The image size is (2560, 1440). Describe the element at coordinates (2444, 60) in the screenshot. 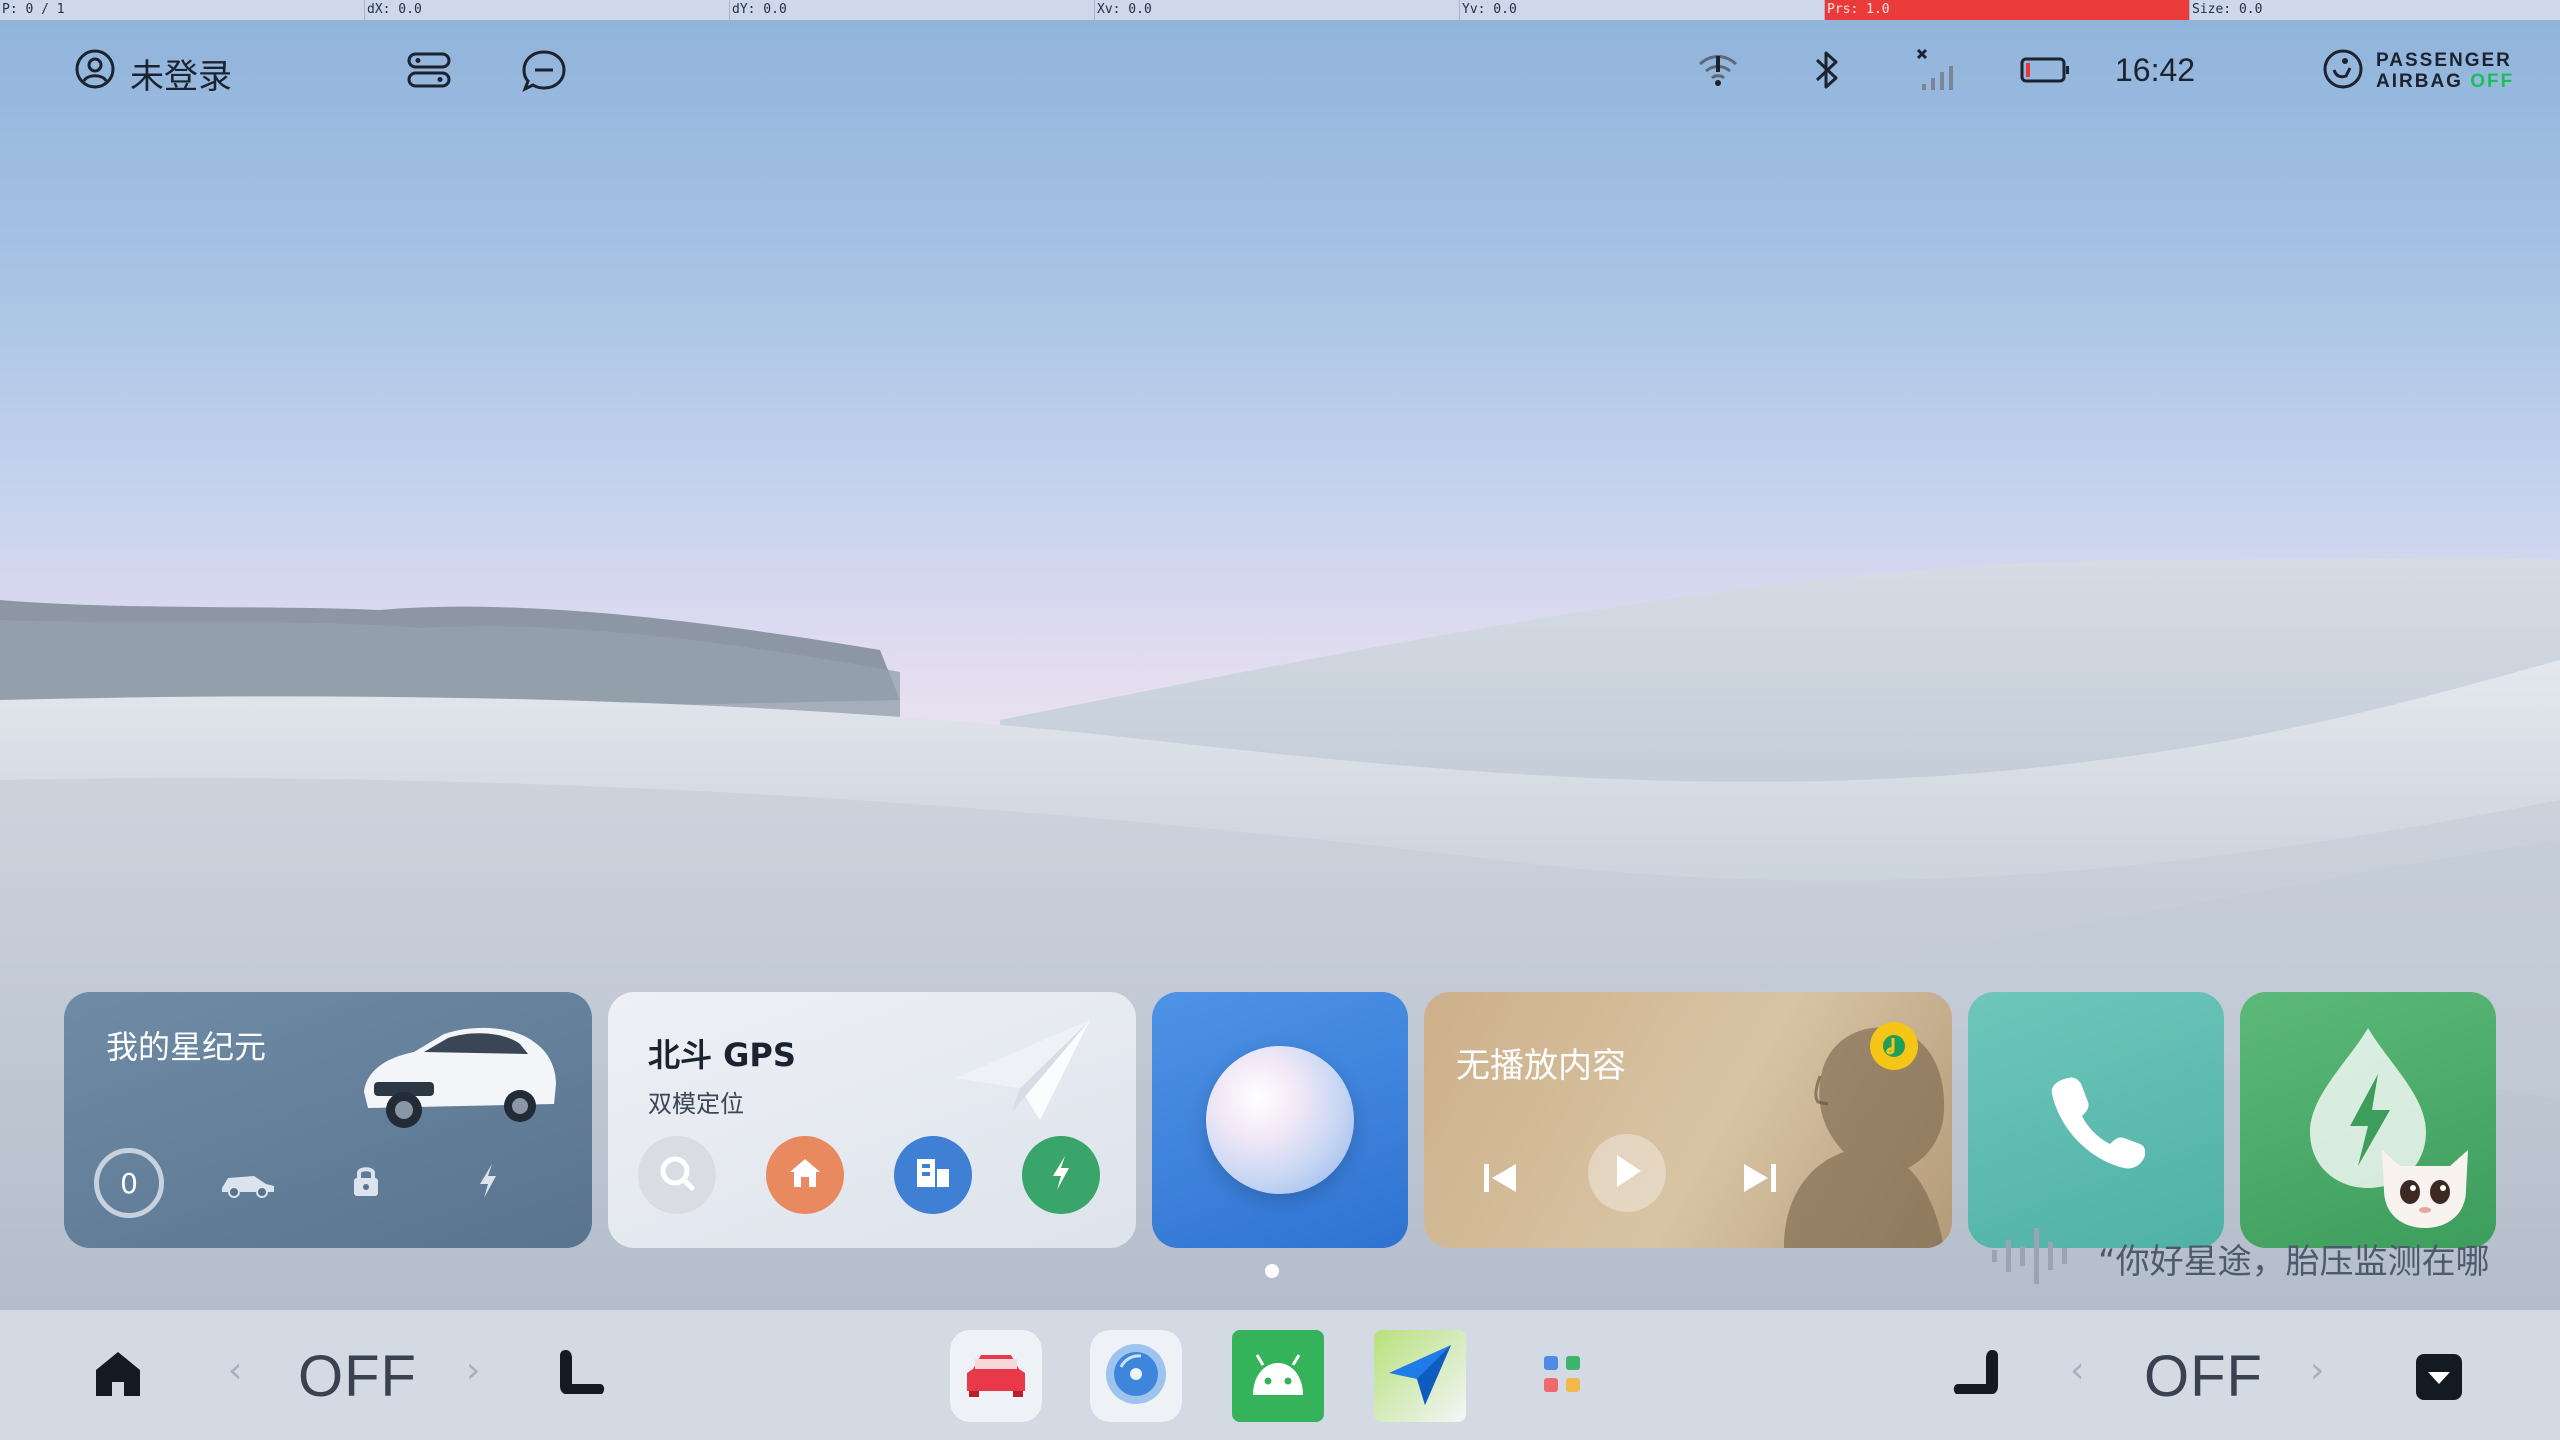

I see `airbag-label-line1: PASSENGER` at that location.